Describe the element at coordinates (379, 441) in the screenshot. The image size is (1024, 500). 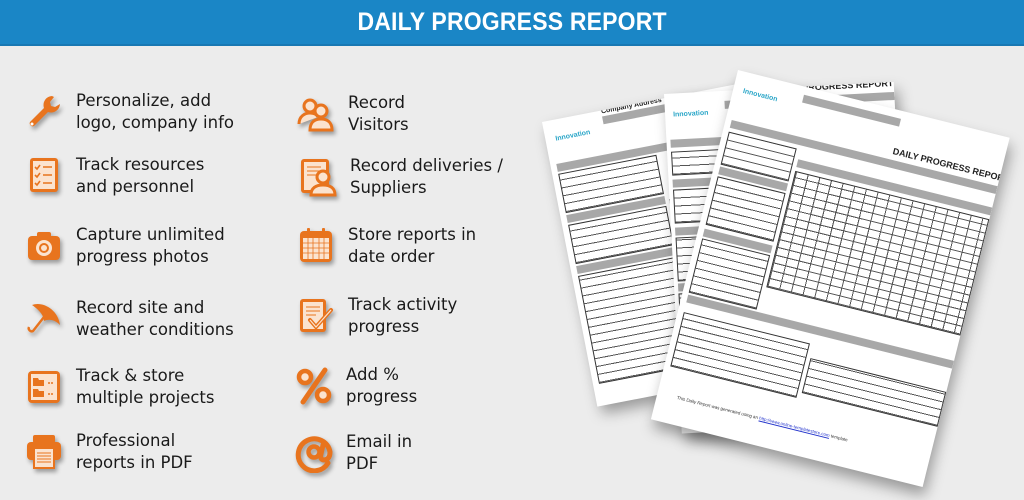
I see `feature-text: Email in` at that location.